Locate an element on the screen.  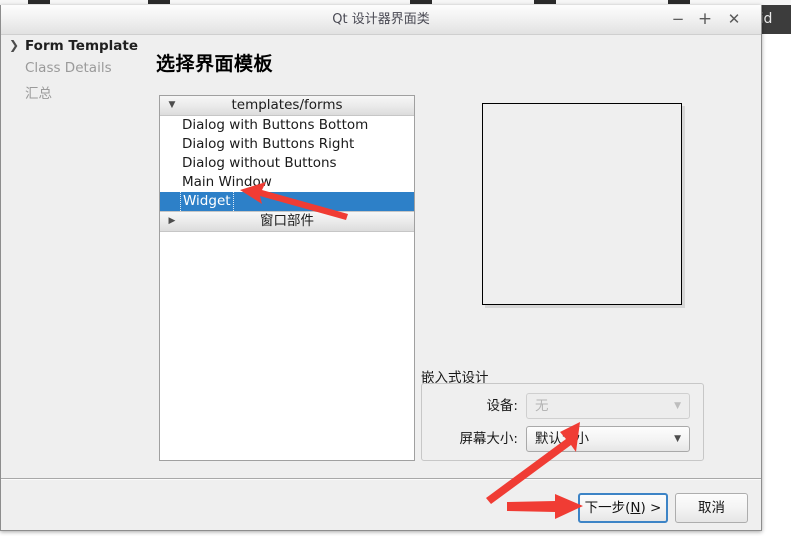
next-button-accelerator: N is located at coordinates (635, 508).